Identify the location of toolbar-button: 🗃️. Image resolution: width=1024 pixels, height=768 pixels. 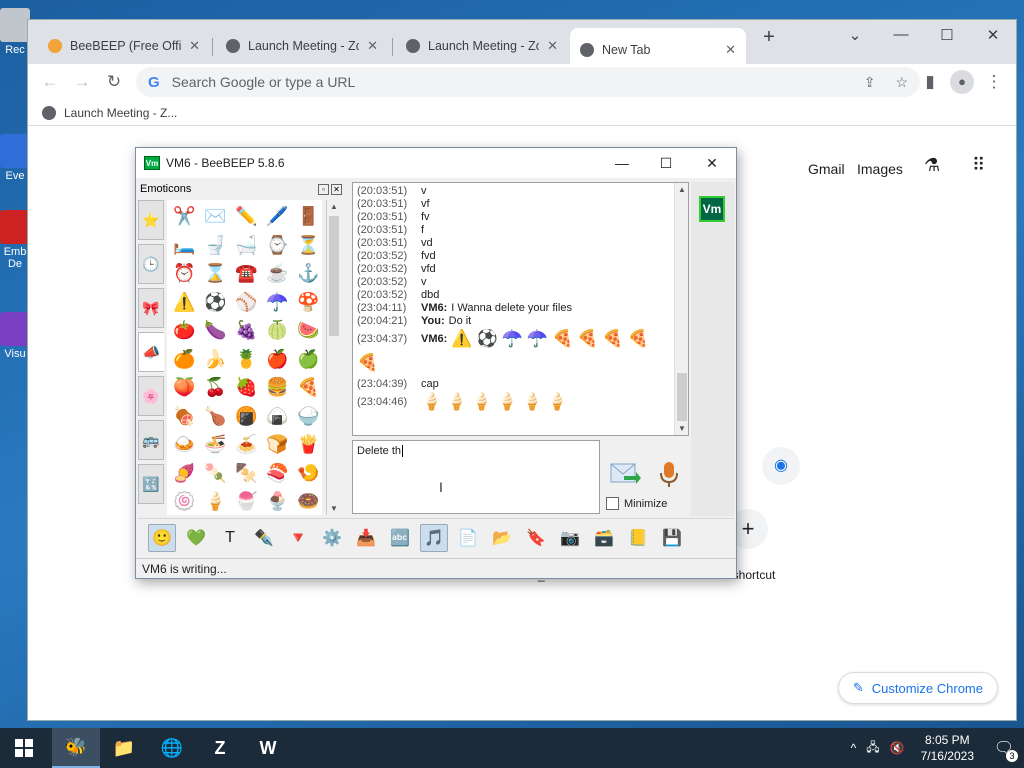
(604, 538).